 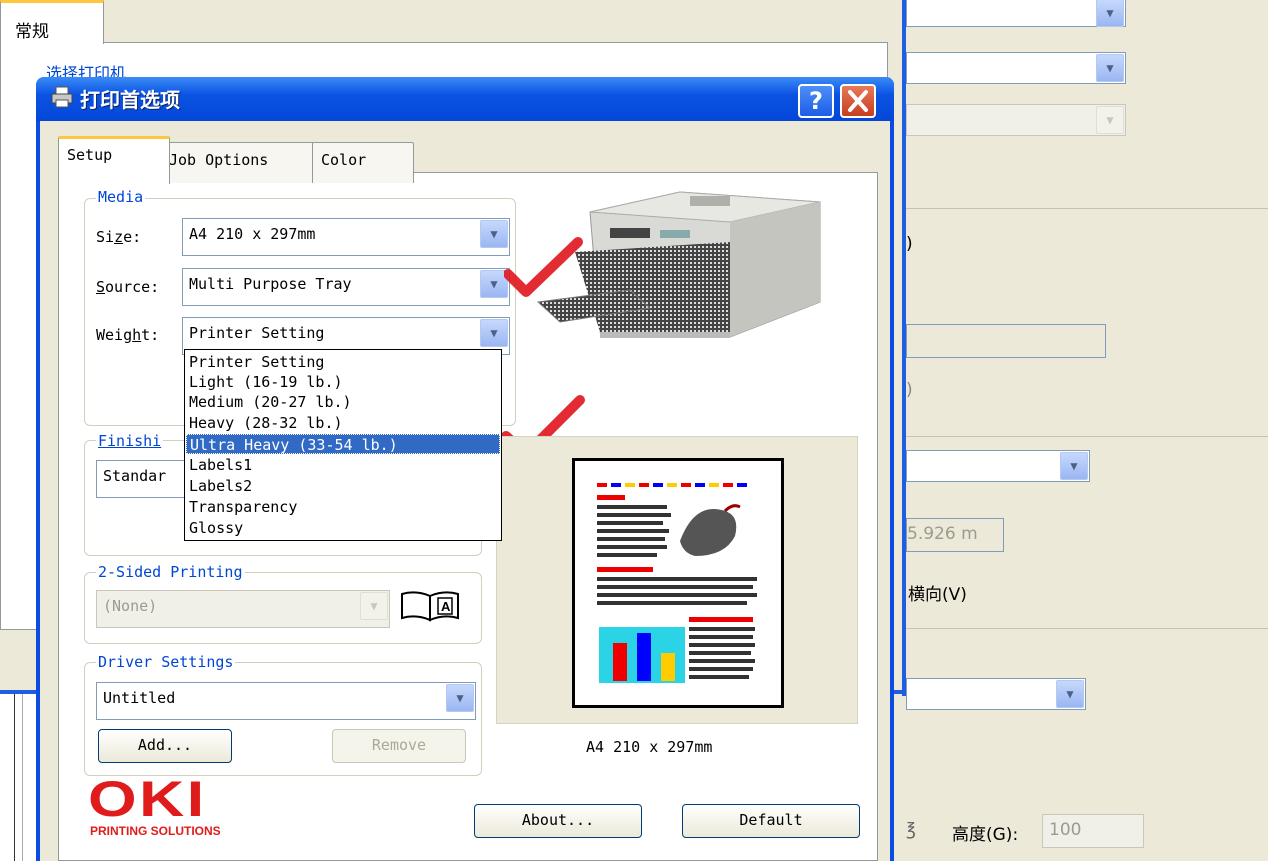 What do you see at coordinates (430, 606) in the screenshot?
I see `duplex-book-icon: A` at bounding box center [430, 606].